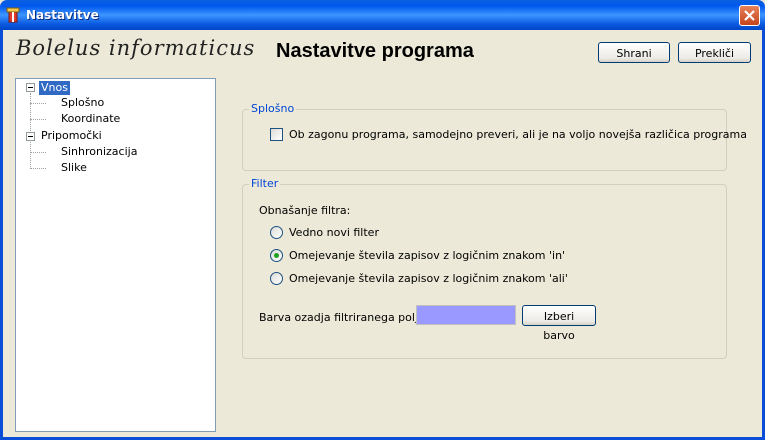 This screenshot has width=765, height=440. I want to click on tree-item-koordinate: Koordinate, so click(90, 119).